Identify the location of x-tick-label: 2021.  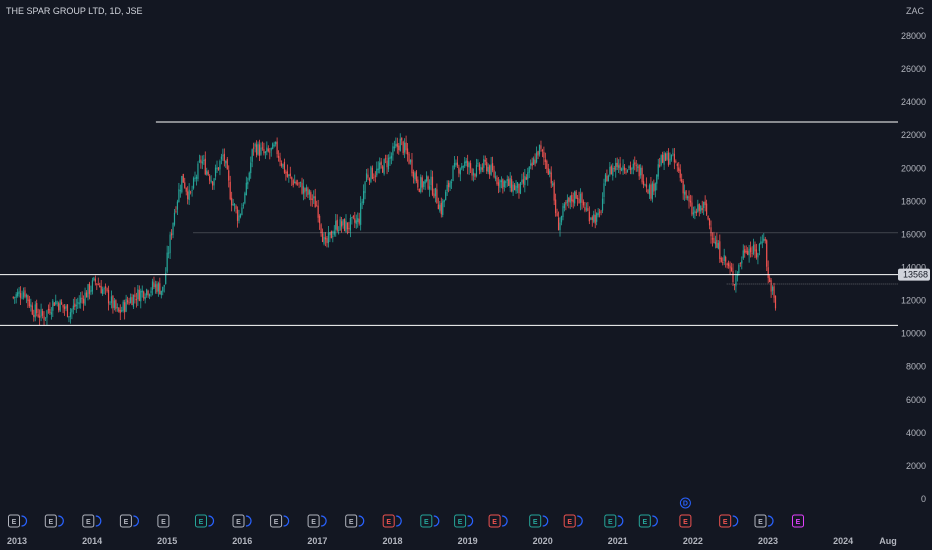
(618, 541).